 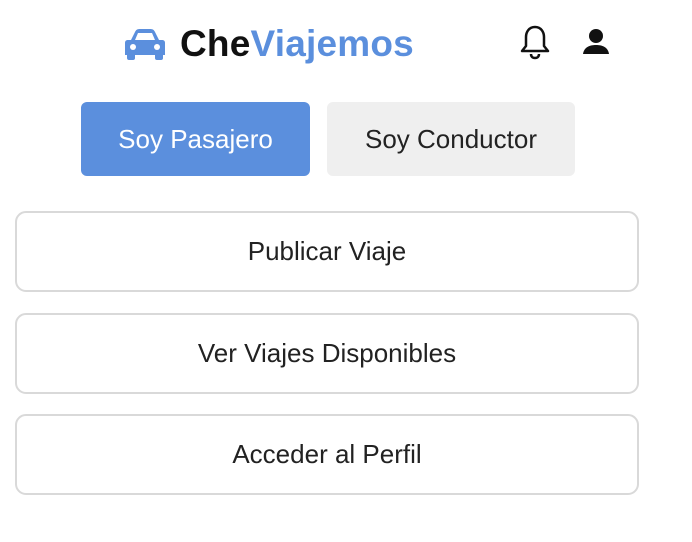 I want to click on car-icon, so click(x=145, y=44).